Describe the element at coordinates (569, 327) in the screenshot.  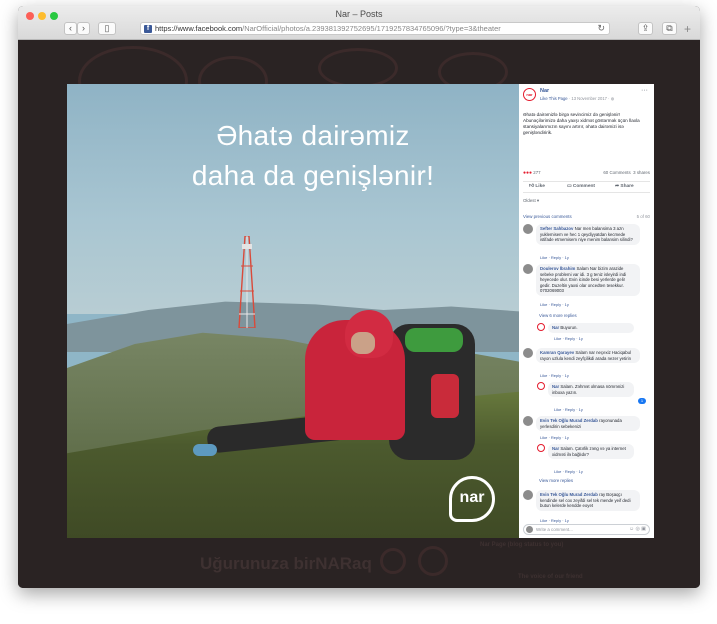
I see `comment-text: Buyurun.` at that location.